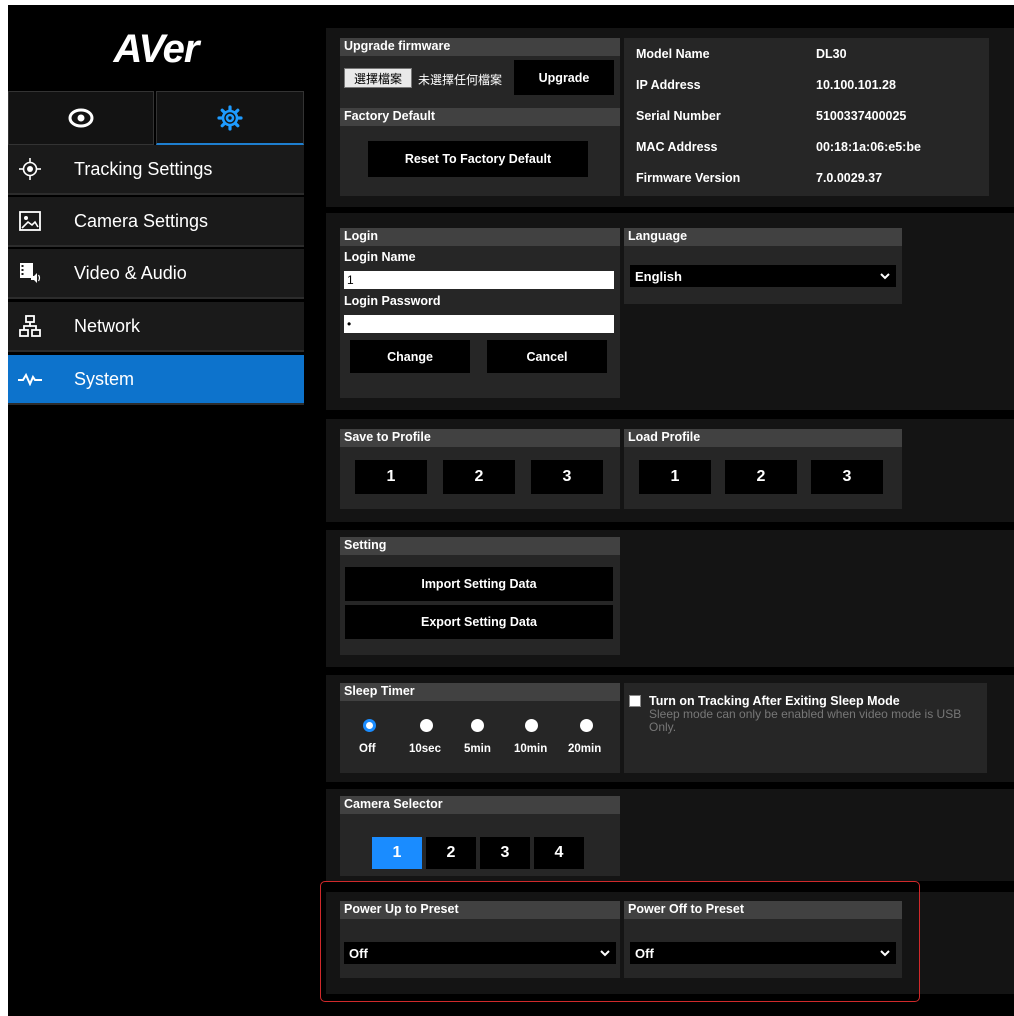 This screenshot has height=1016, width=1014. Describe the element at coordinates (425, 749) in the screenshot. I see `sleep-timer-10sec-label: 10sec` at that location.